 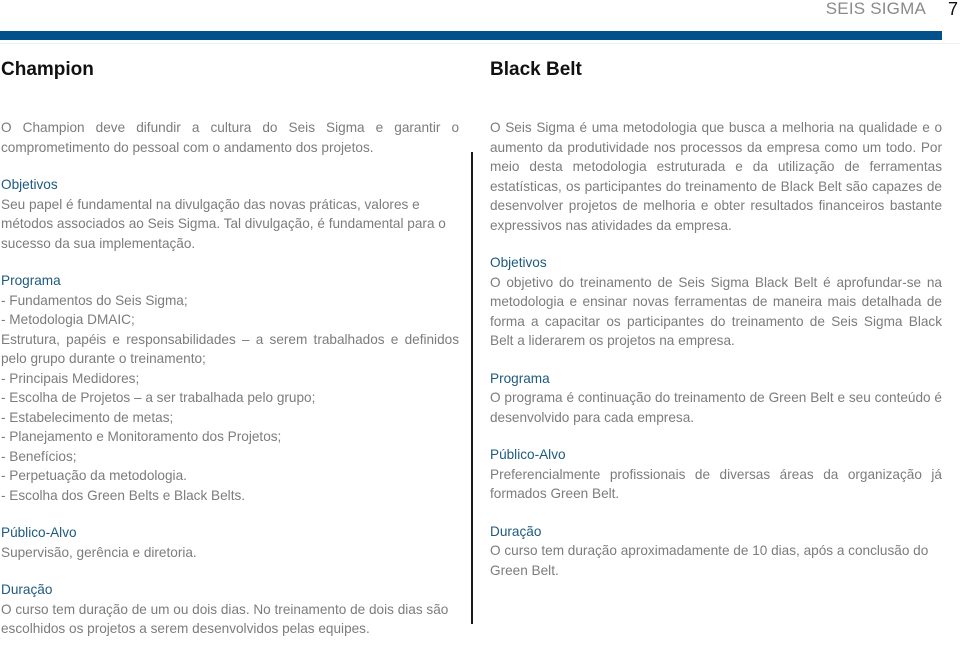 I want to click on black-belt-publico-heading: Público-Alvo, so click(x=528, y=454).